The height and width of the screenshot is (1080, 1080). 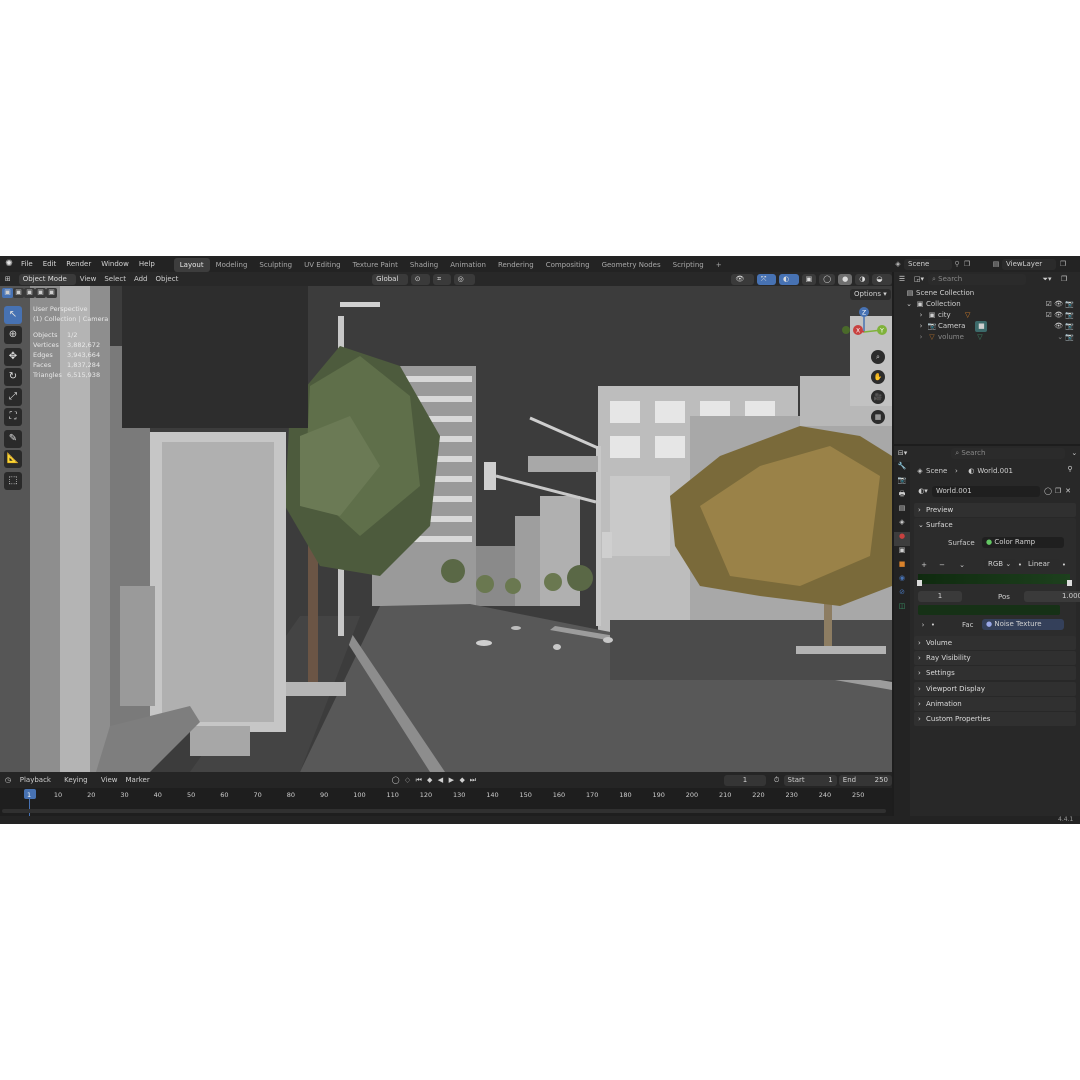 What do you see at coordinates (147, 264) in the screenshot?
I see `menu-help: Help` at bounding box center [147, 264].